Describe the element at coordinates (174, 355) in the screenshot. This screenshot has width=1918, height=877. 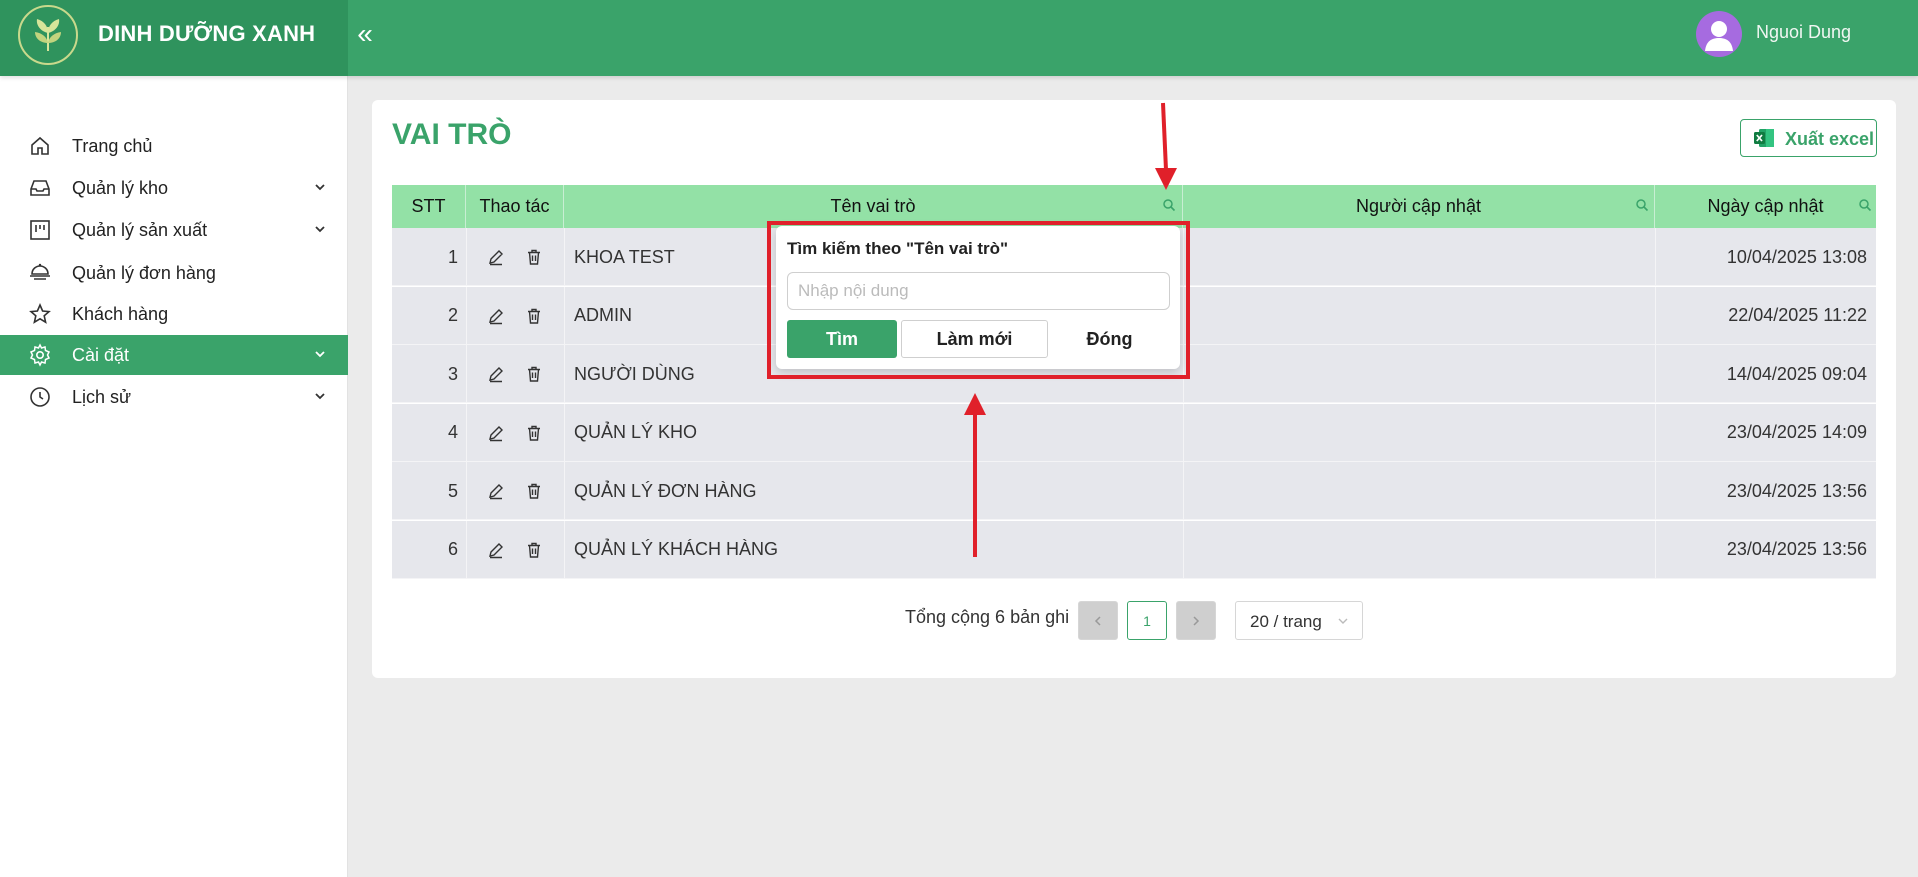
I see `sidebar-item-settings: Cài đặt` at that location.